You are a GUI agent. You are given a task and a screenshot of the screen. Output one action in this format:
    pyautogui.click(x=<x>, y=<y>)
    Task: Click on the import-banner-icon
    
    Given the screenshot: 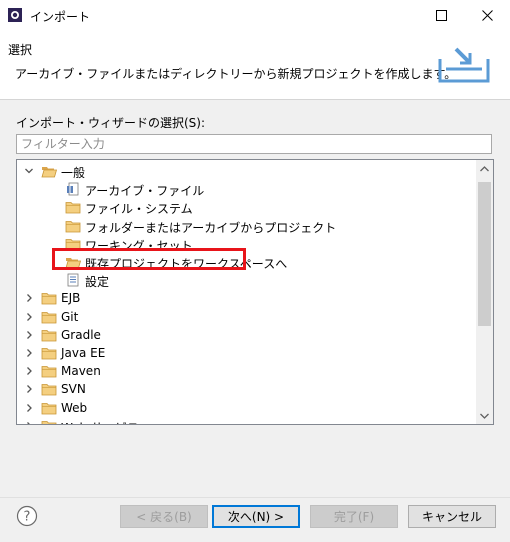 What is the action you would take?
    pyautogui.click(x=464, y=65)
    